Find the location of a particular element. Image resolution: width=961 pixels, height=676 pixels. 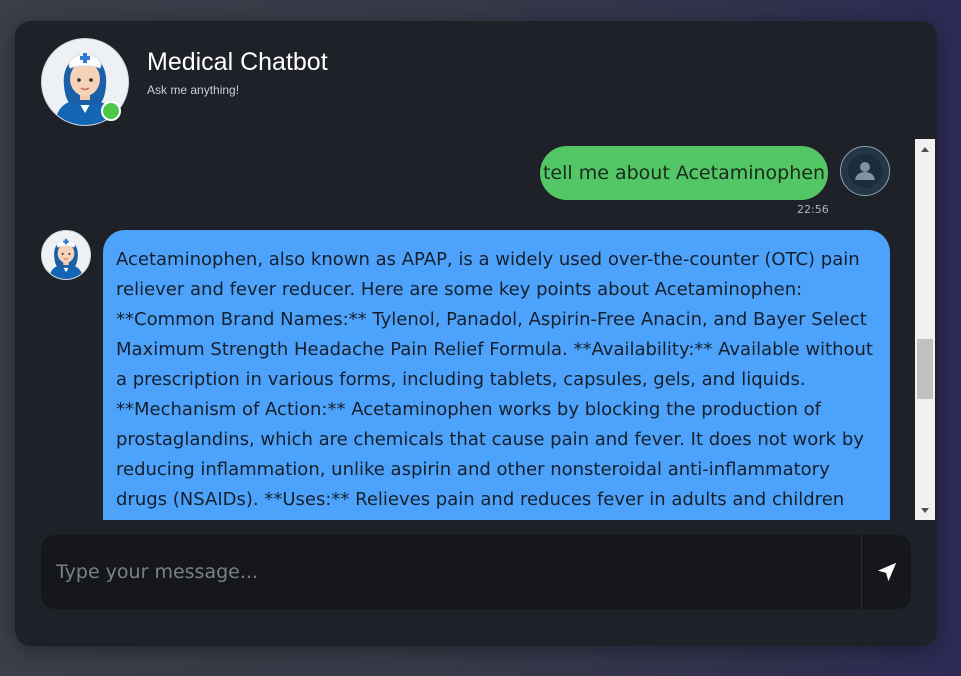

scroll-down-arrow-icon is located at coordinates (925, 510).